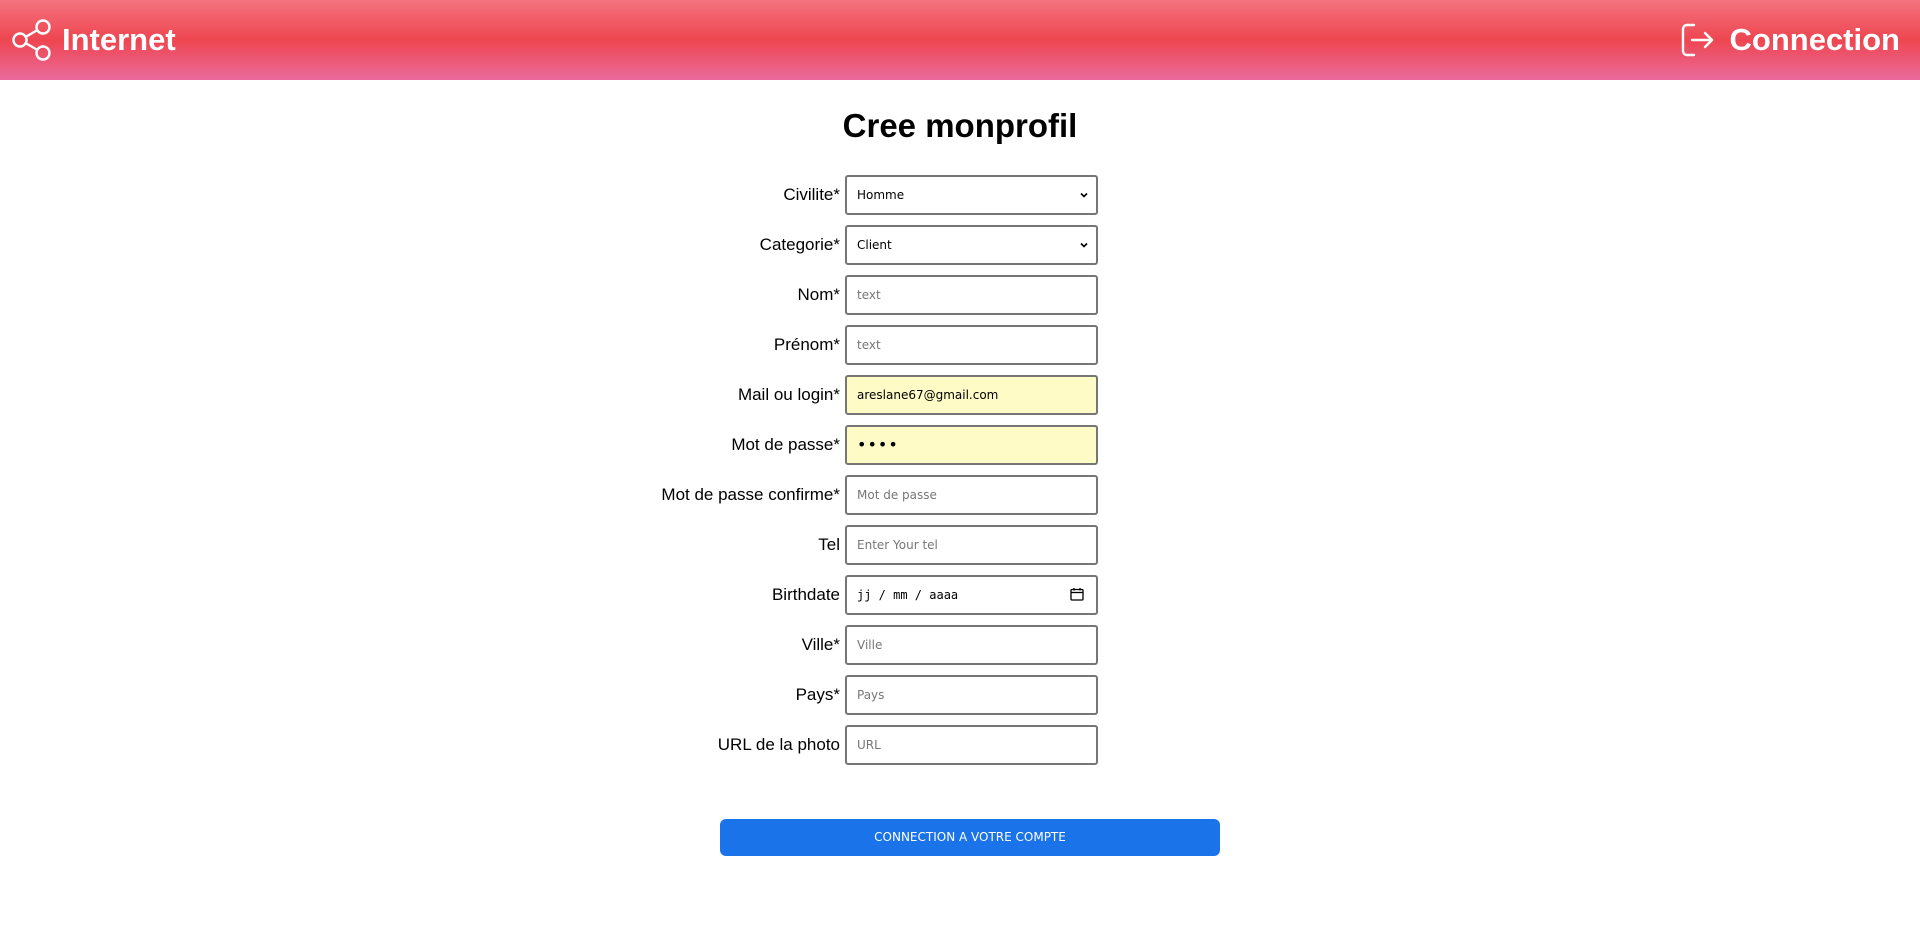 This screenshot has height=947, width=1920. What do you see at coordinates (806, 344) in the screenshot?
I see `prenom-label: Prénom*` at bounding box center [806, 344].